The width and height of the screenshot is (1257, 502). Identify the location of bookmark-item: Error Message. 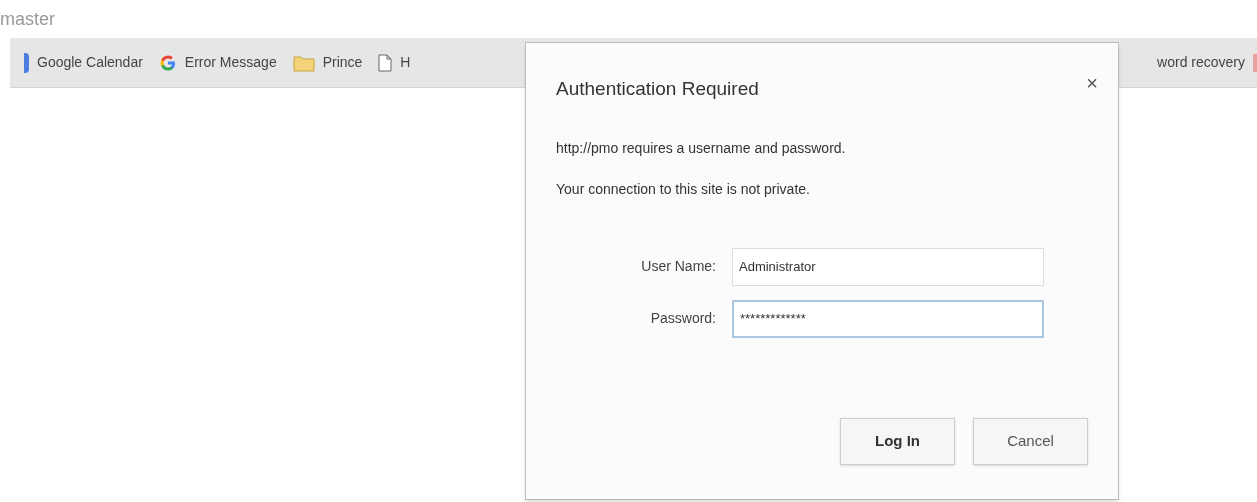
(217, 62).